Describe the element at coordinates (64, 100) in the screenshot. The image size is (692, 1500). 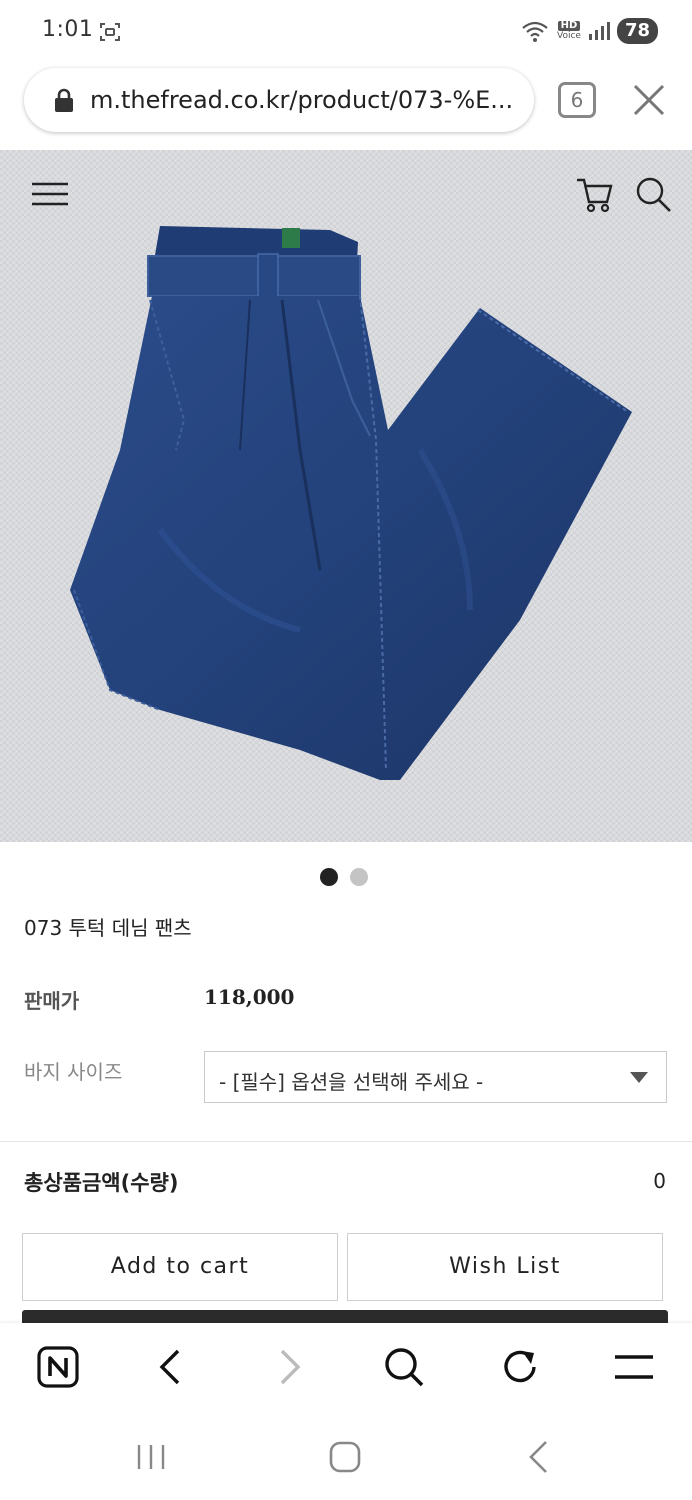
I see `lock-icon` at that location.